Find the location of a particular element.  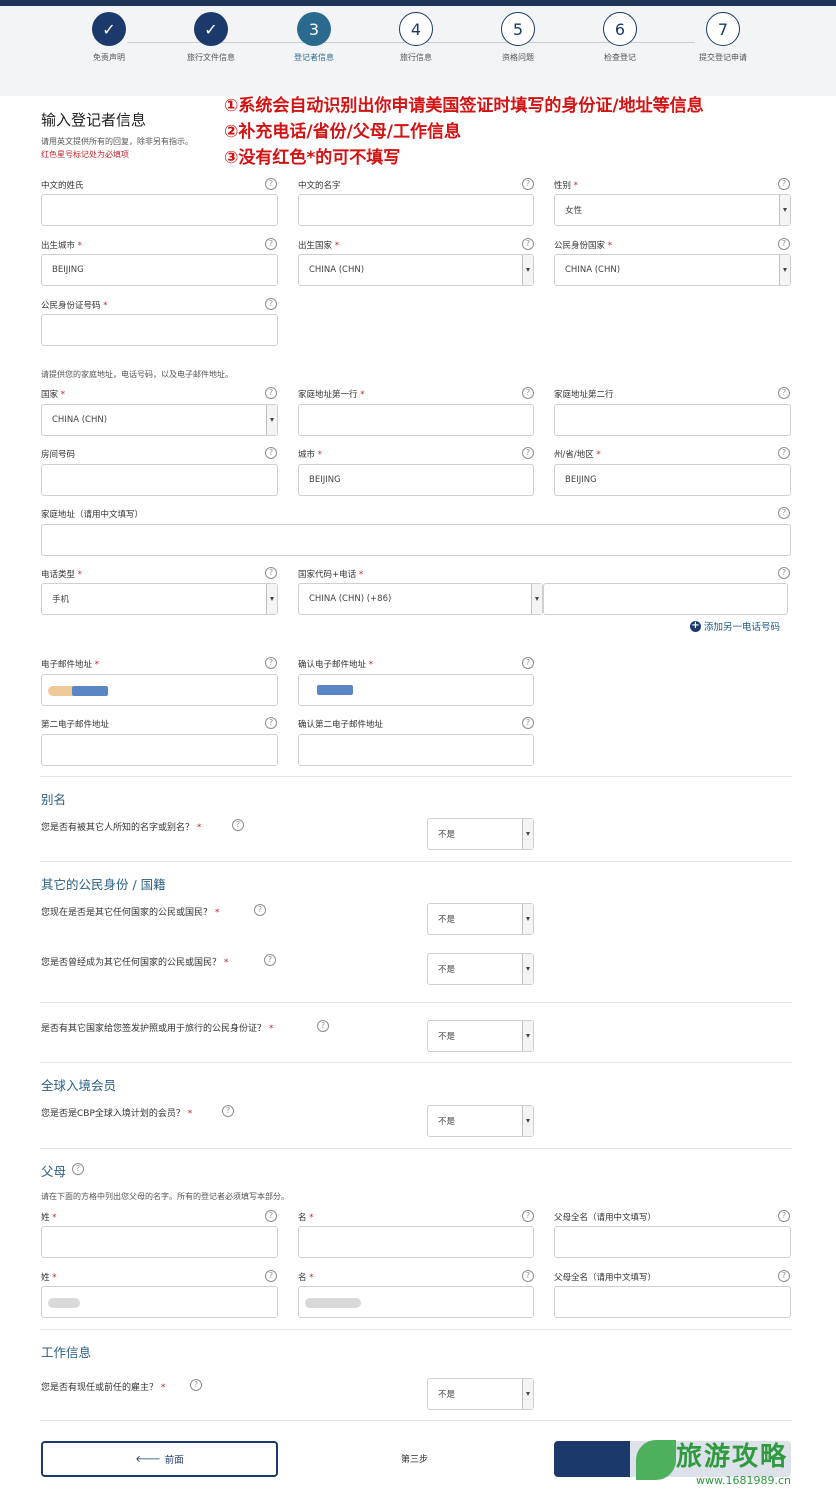

other-citizen-select-2: 不是 is located at coordinates (480, 969).